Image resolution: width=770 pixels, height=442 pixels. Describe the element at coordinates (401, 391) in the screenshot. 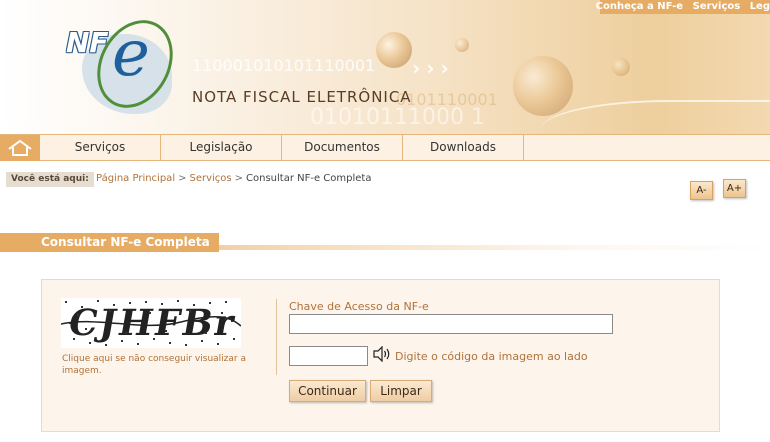

I see `clear-button: Limpar` at that location.